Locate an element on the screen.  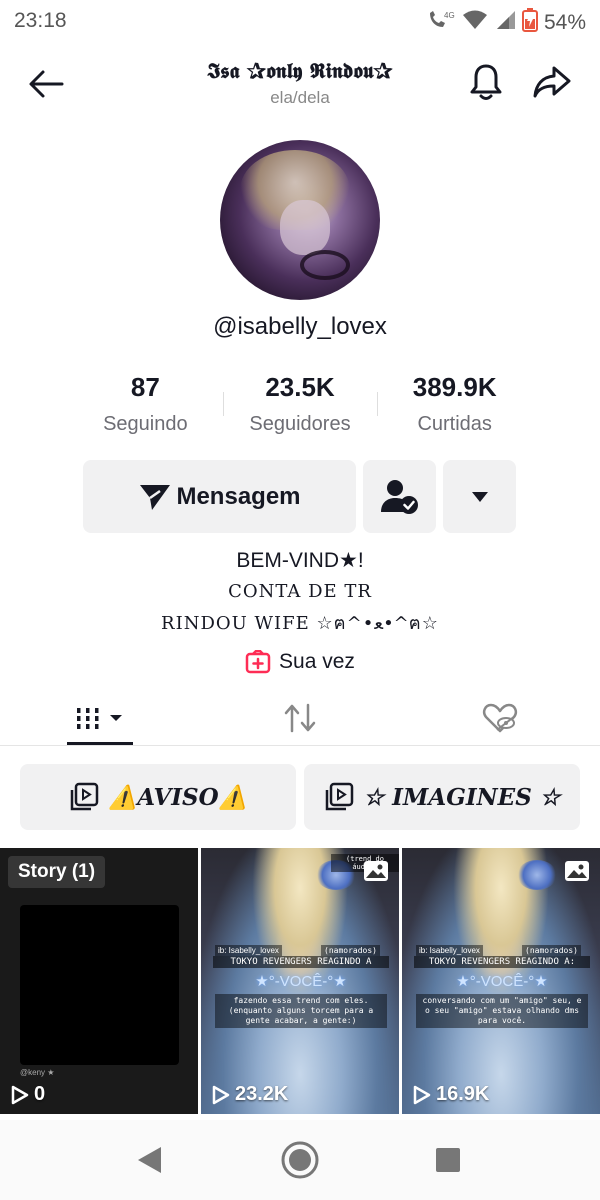
stat-likes: 389.9K Curtidas is located at coordinates (454, 407).